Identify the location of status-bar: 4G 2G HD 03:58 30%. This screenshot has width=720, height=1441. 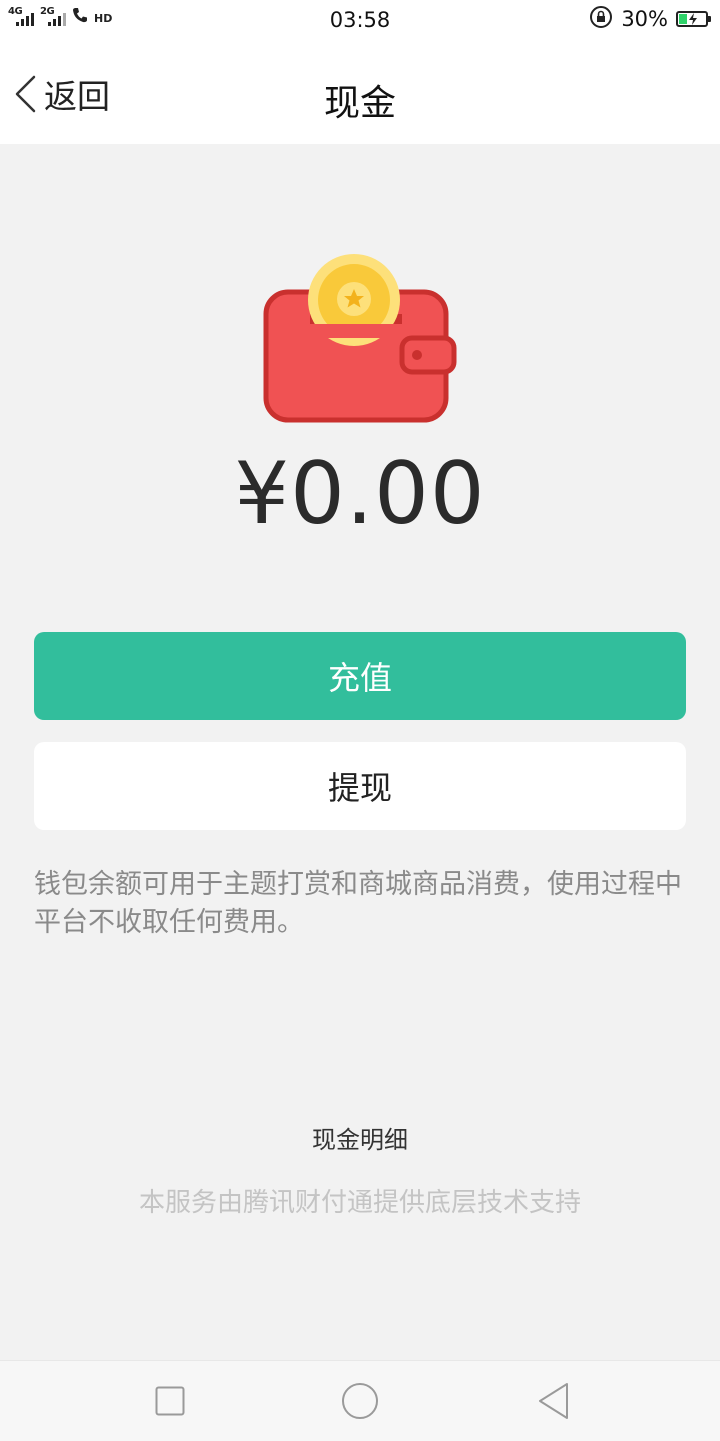
(360, 20).